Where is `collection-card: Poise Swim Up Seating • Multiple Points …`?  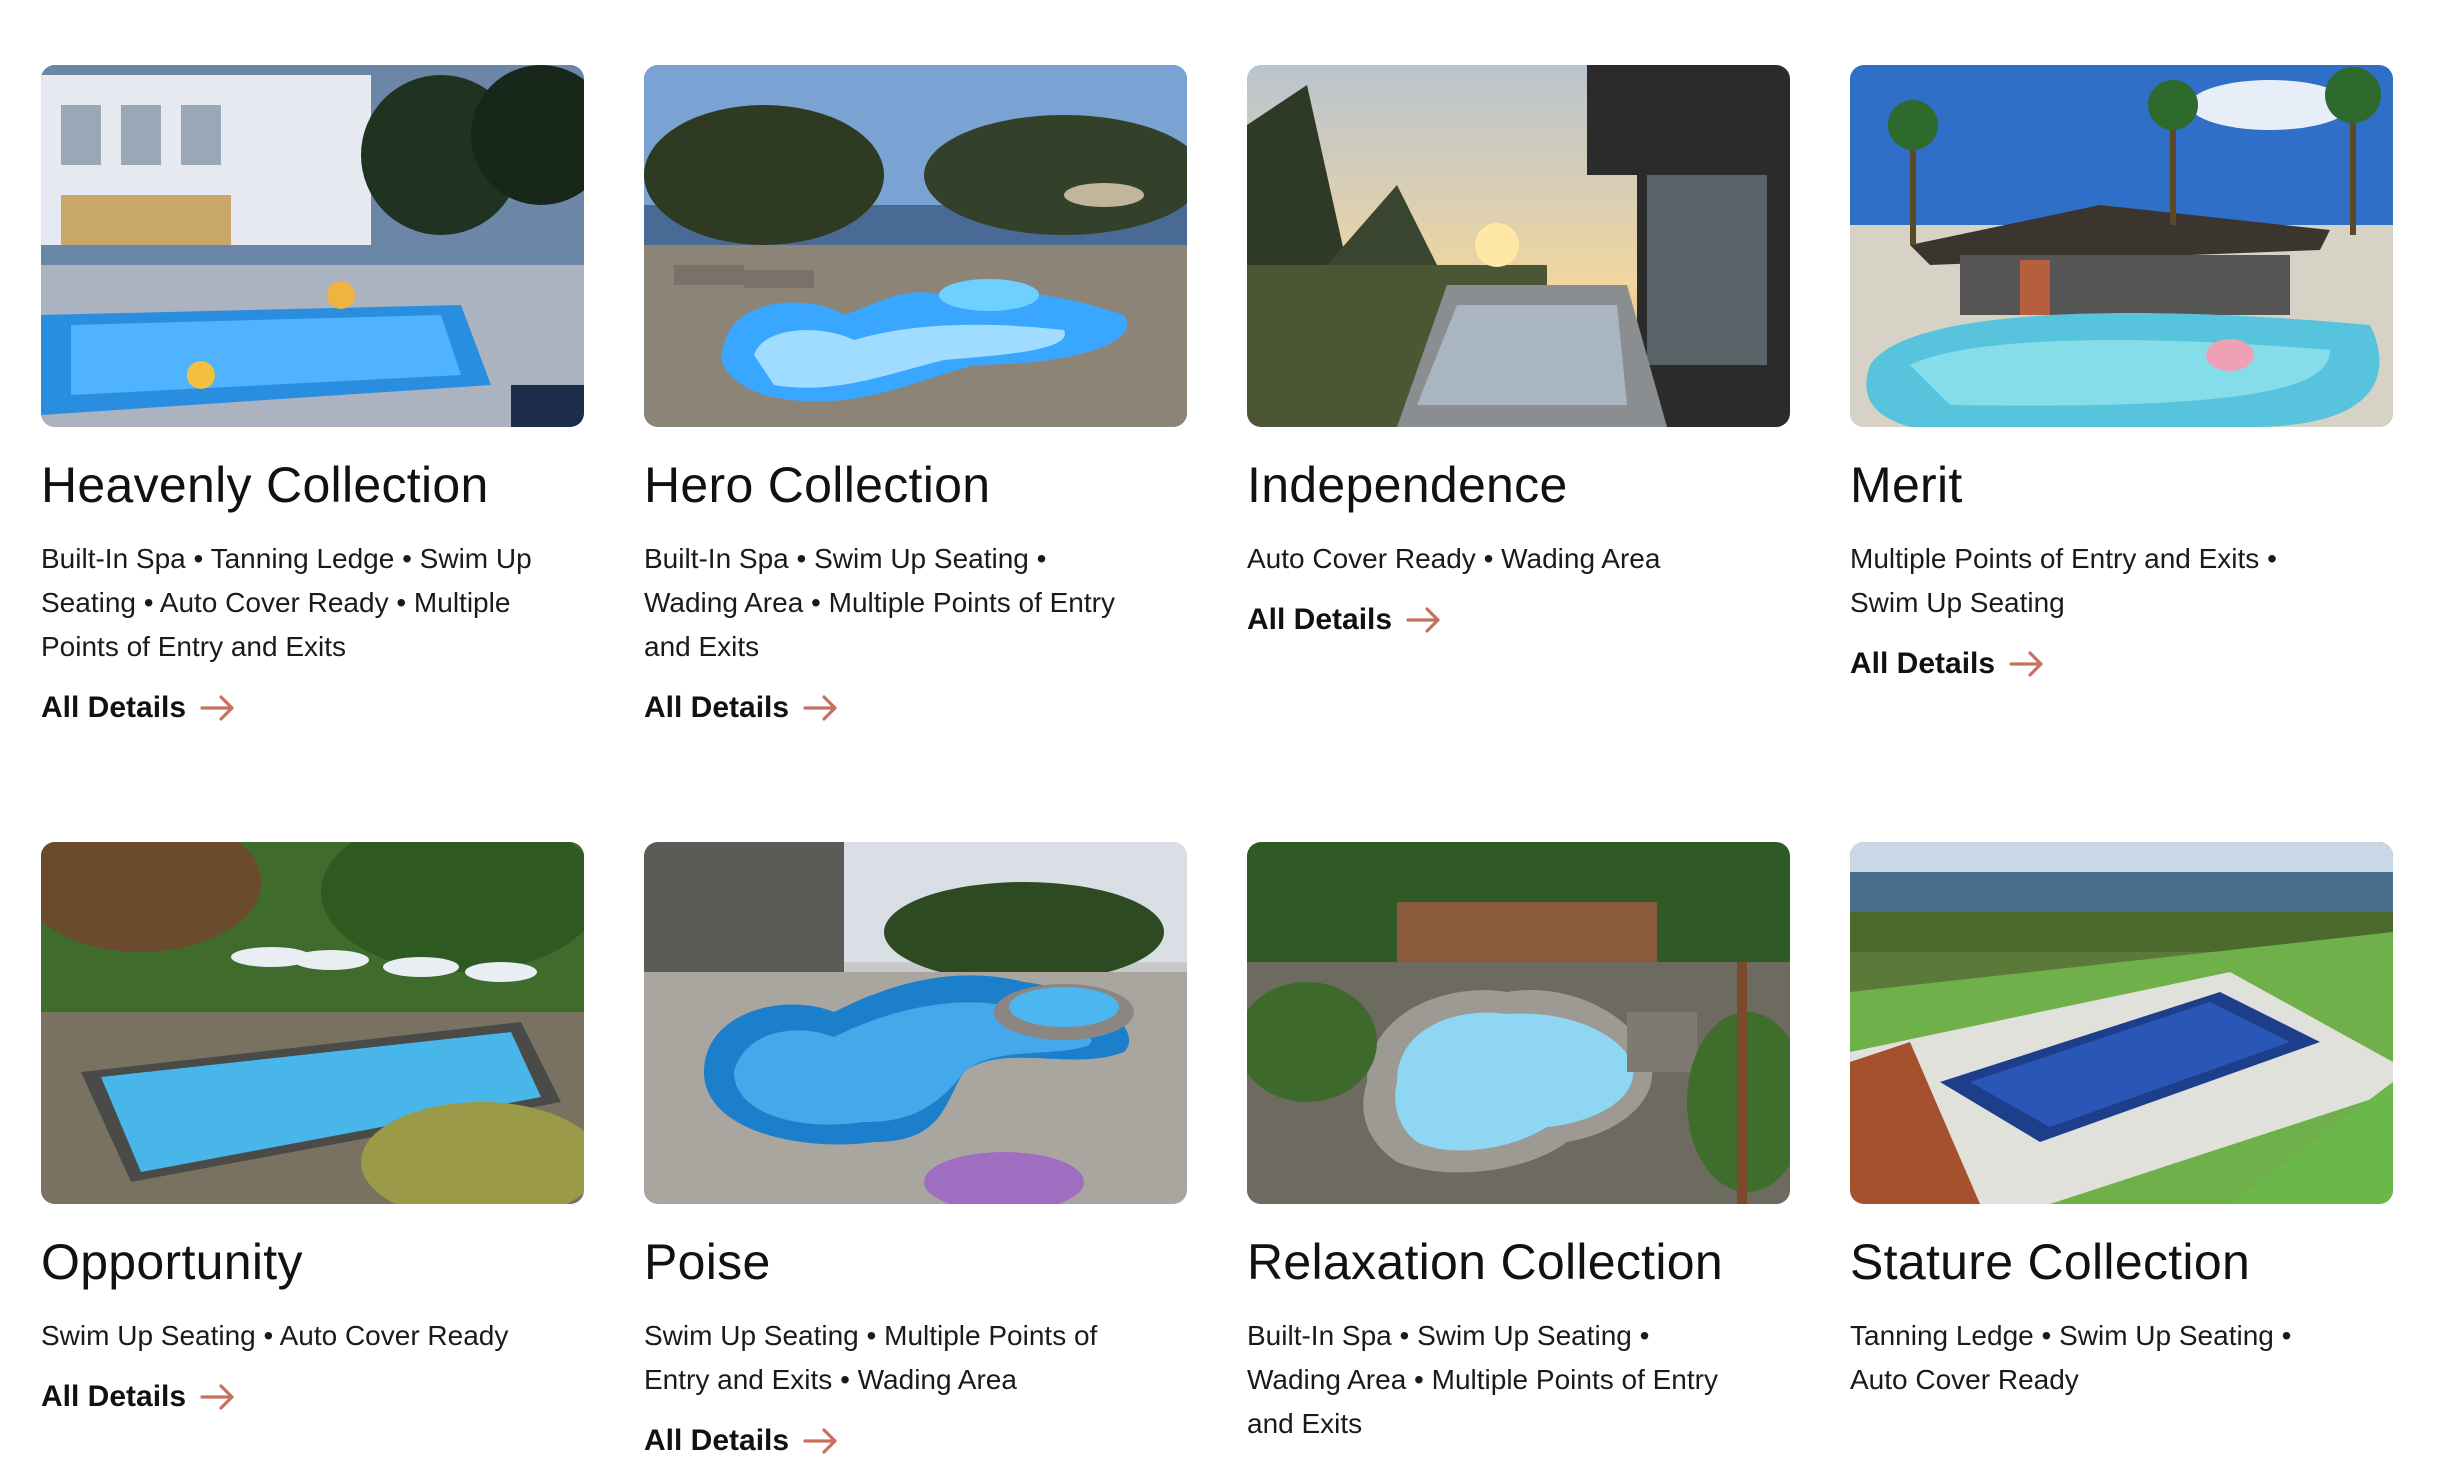
collection-card: Poise Swim Up Seating • Multiple Points … is located at coordinates (915, 1149).